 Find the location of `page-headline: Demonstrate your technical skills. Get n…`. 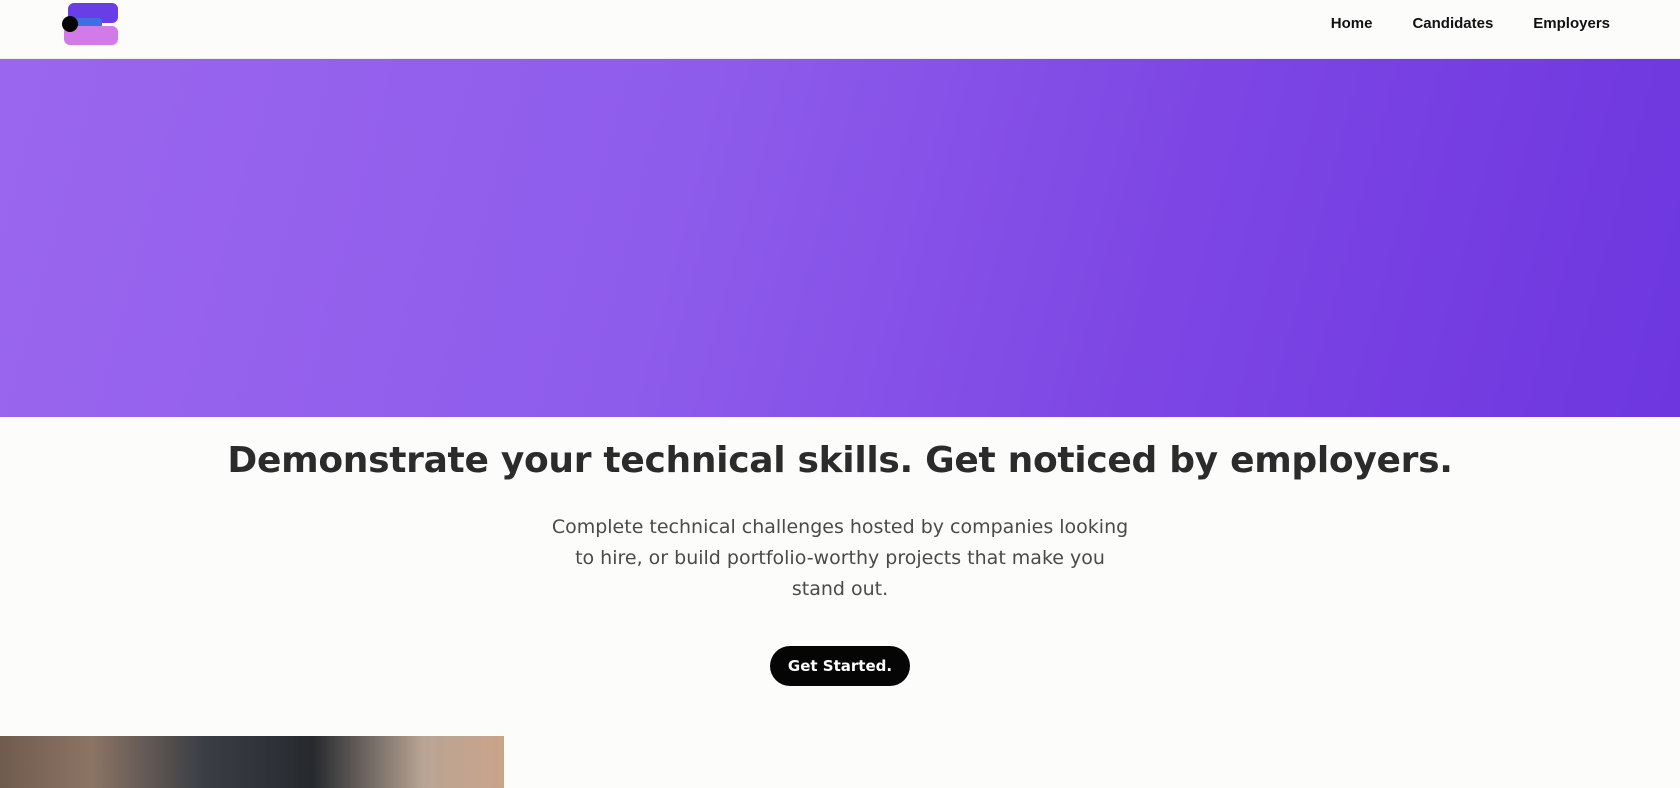

page-headline: Demonstrate your technical skills. Get n… is located at coordinates (840, 460).